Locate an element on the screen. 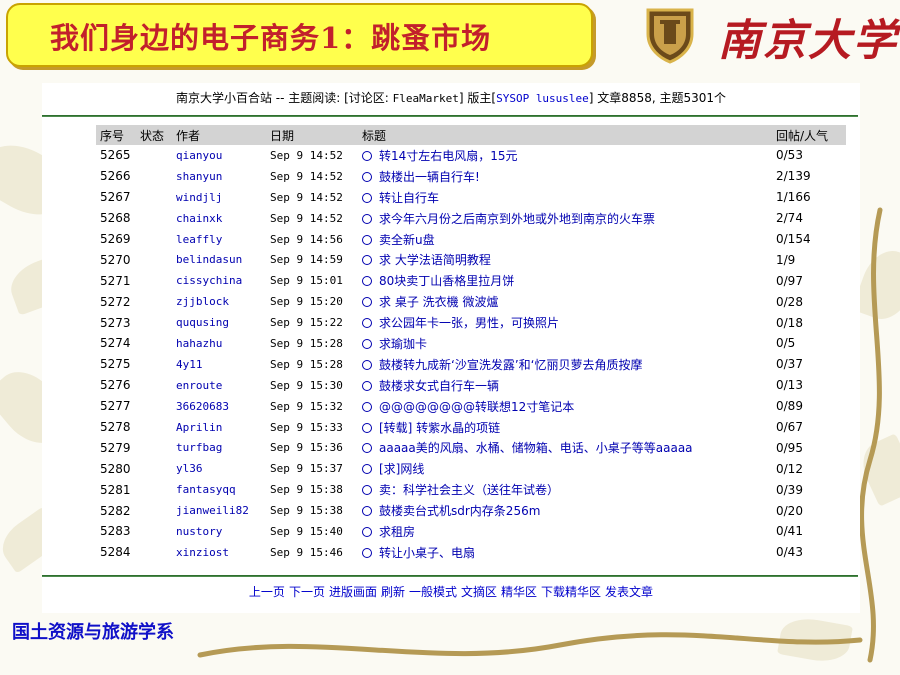 This screenshot has height=675, width=900. nav-link: 下载精华区 is located at coordinates (571, 592).